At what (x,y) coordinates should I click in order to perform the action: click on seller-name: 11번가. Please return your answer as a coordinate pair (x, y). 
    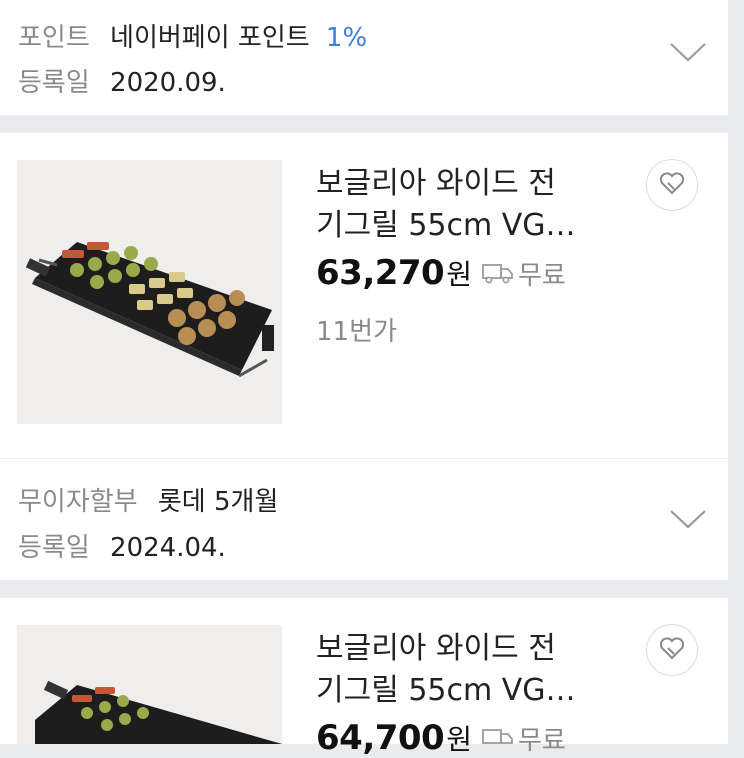
    Looking at the image, I should click on (356, 329).